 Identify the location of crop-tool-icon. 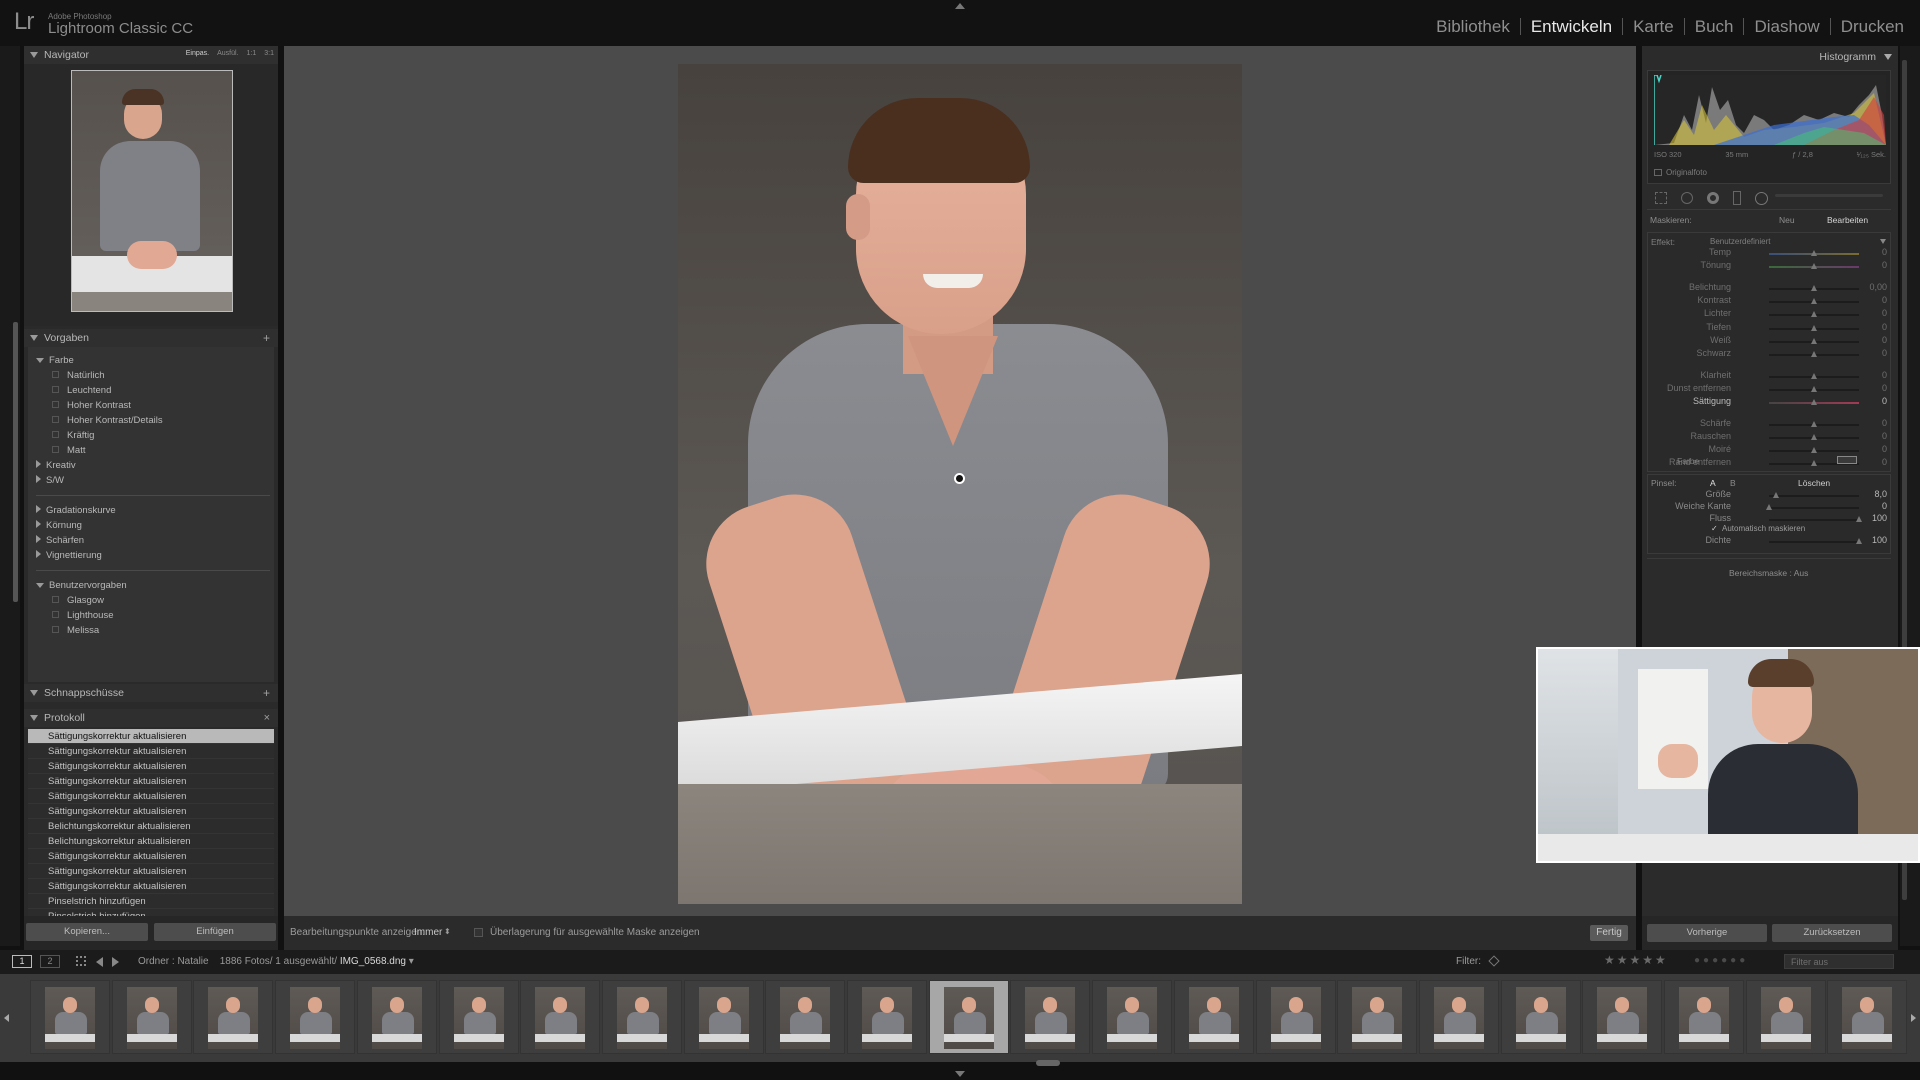
(1661, 198).